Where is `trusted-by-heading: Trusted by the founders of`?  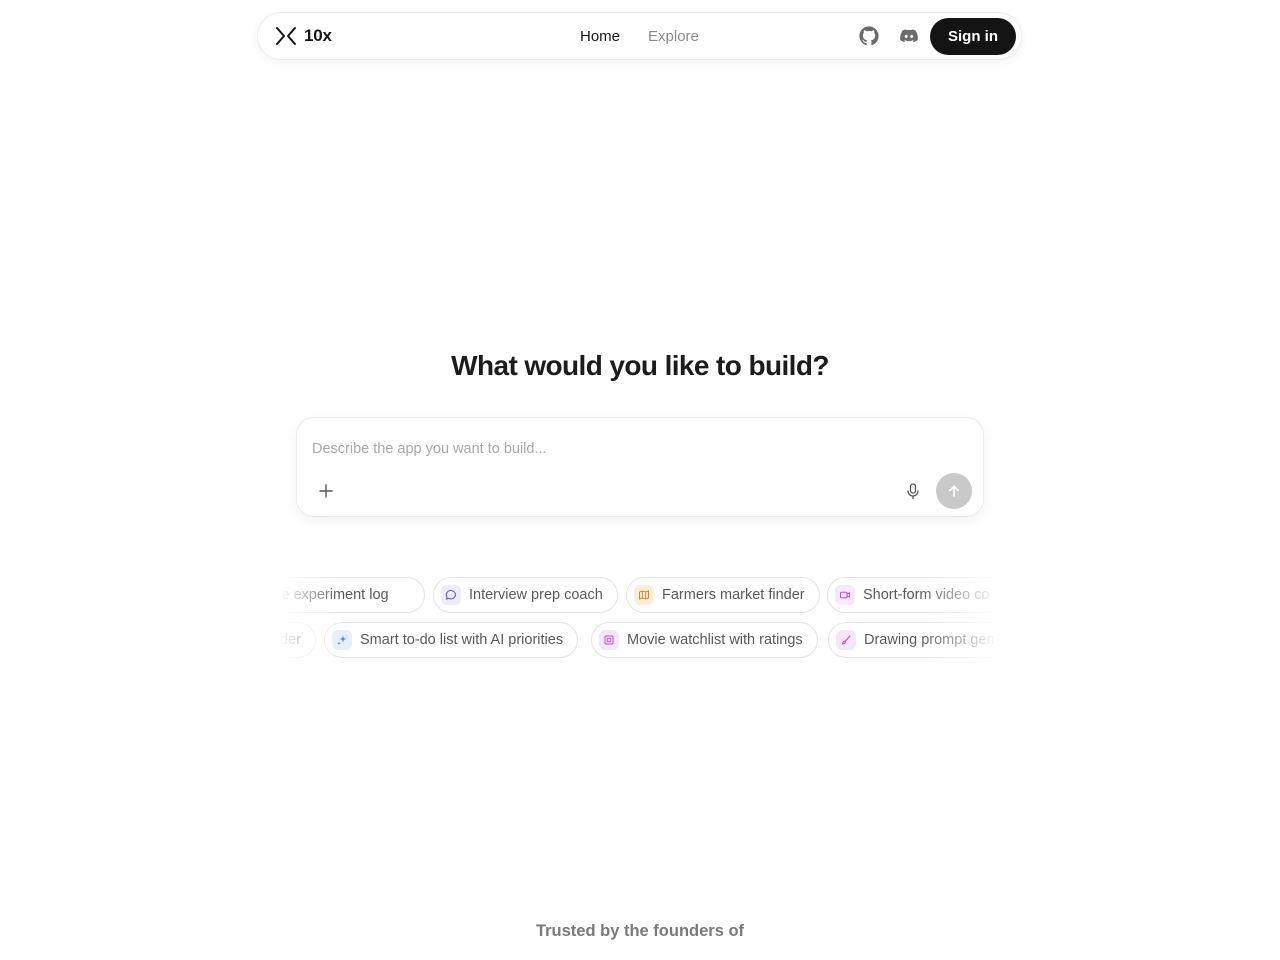 trusted-by-heading: Trusted by the founders of is located at coordinates (640, 931).